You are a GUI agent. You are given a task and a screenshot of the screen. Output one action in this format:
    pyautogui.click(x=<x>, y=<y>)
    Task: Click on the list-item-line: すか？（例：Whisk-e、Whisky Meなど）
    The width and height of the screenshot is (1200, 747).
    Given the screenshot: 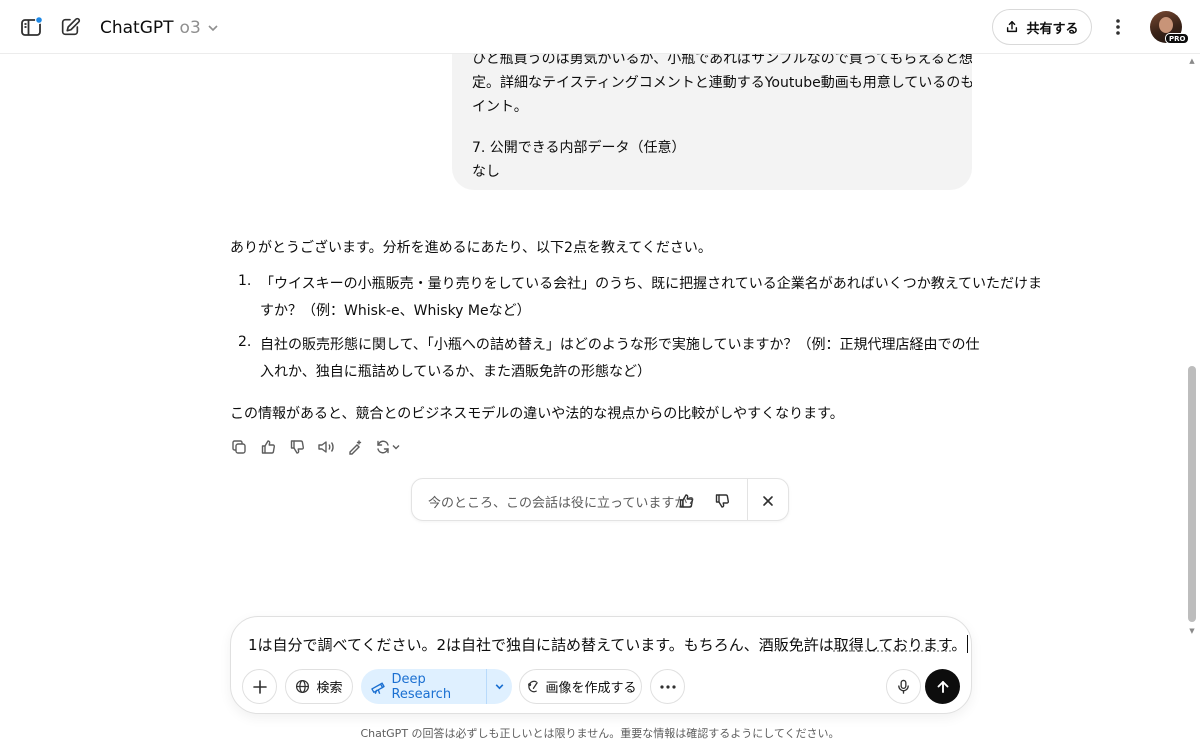 What is the action you would take?
    pyautogui.click(x=395, y=311)
    